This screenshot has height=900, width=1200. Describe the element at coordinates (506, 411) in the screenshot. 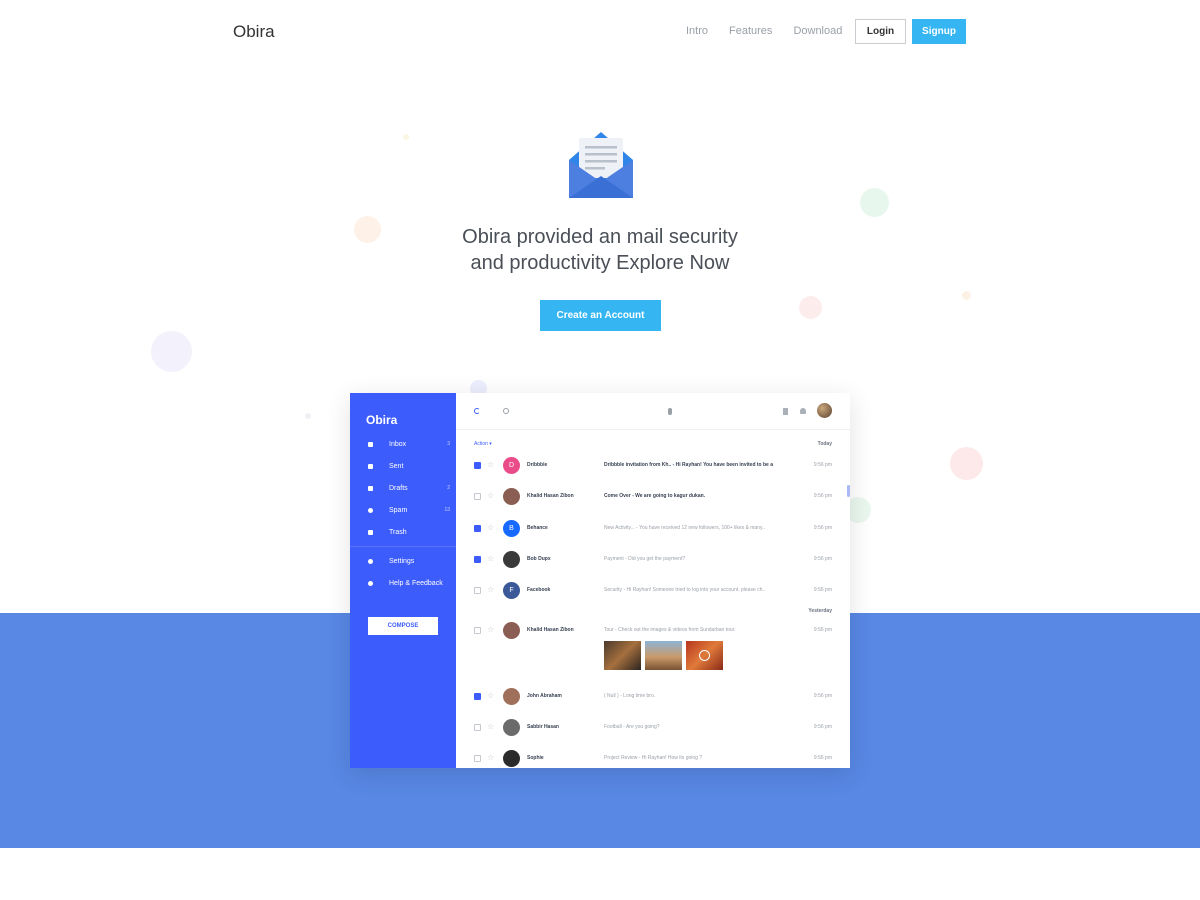

I see `search-icon` at that location.